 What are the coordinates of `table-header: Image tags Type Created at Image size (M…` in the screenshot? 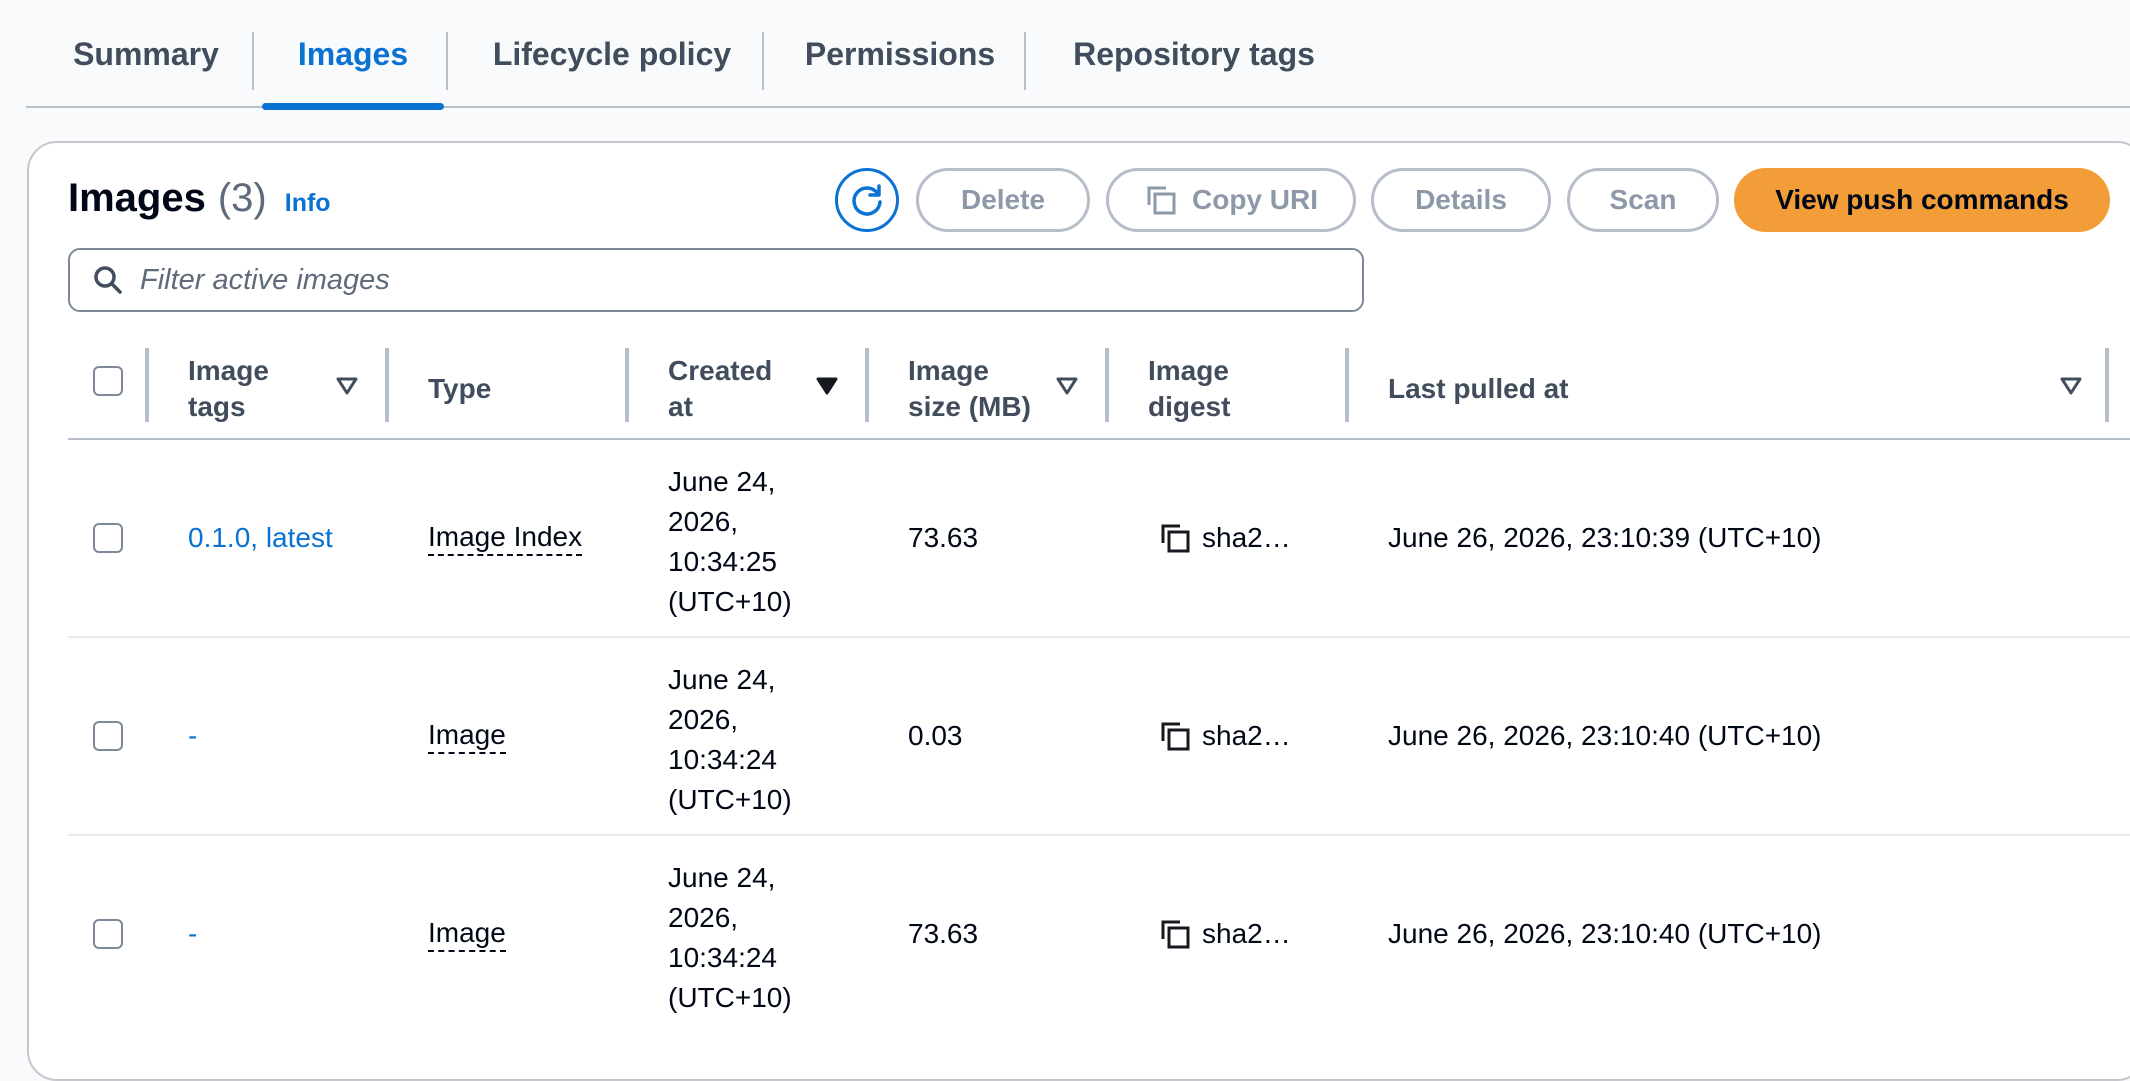 It's located at (1099, 390).